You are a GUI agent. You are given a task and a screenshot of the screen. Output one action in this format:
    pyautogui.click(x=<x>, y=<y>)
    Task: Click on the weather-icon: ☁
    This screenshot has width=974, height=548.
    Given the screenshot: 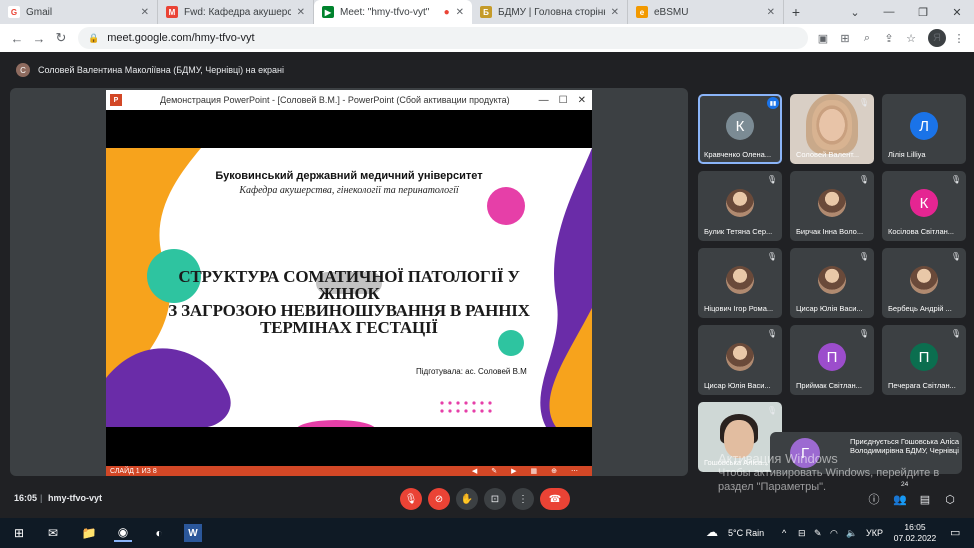 What is the action you would take?
    pyautogui.click(x=712, y=532)
    